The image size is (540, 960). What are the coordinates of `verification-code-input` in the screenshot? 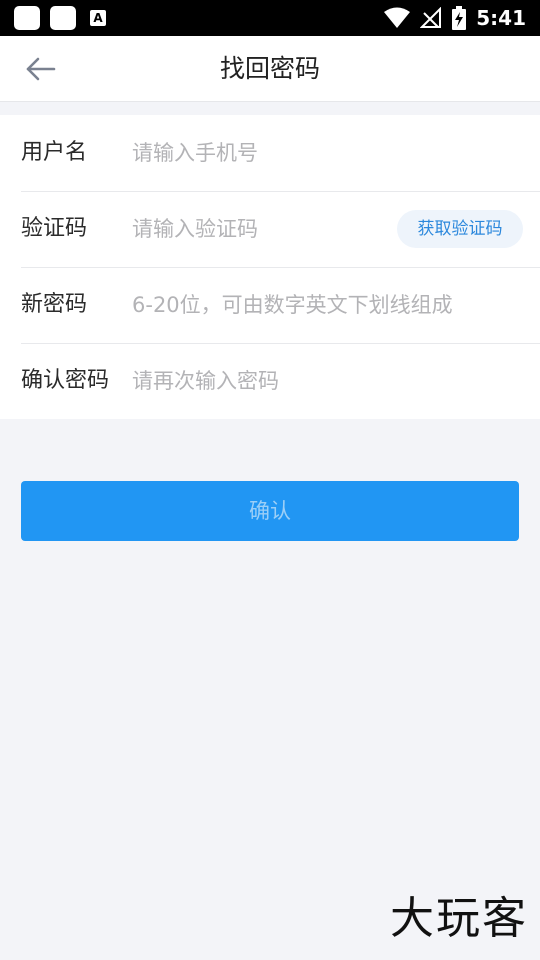 It's located at (252, 229).